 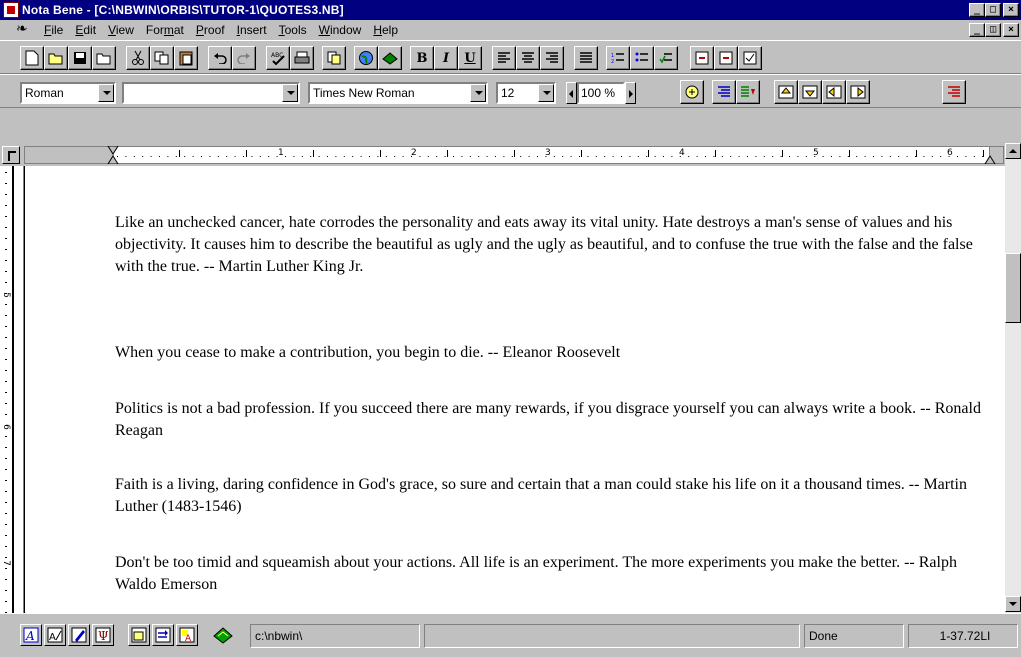 What do you see at coordinates (702, 58) in the screenshot?
I see `insert-column-icon` at bounding box center [702, 58].